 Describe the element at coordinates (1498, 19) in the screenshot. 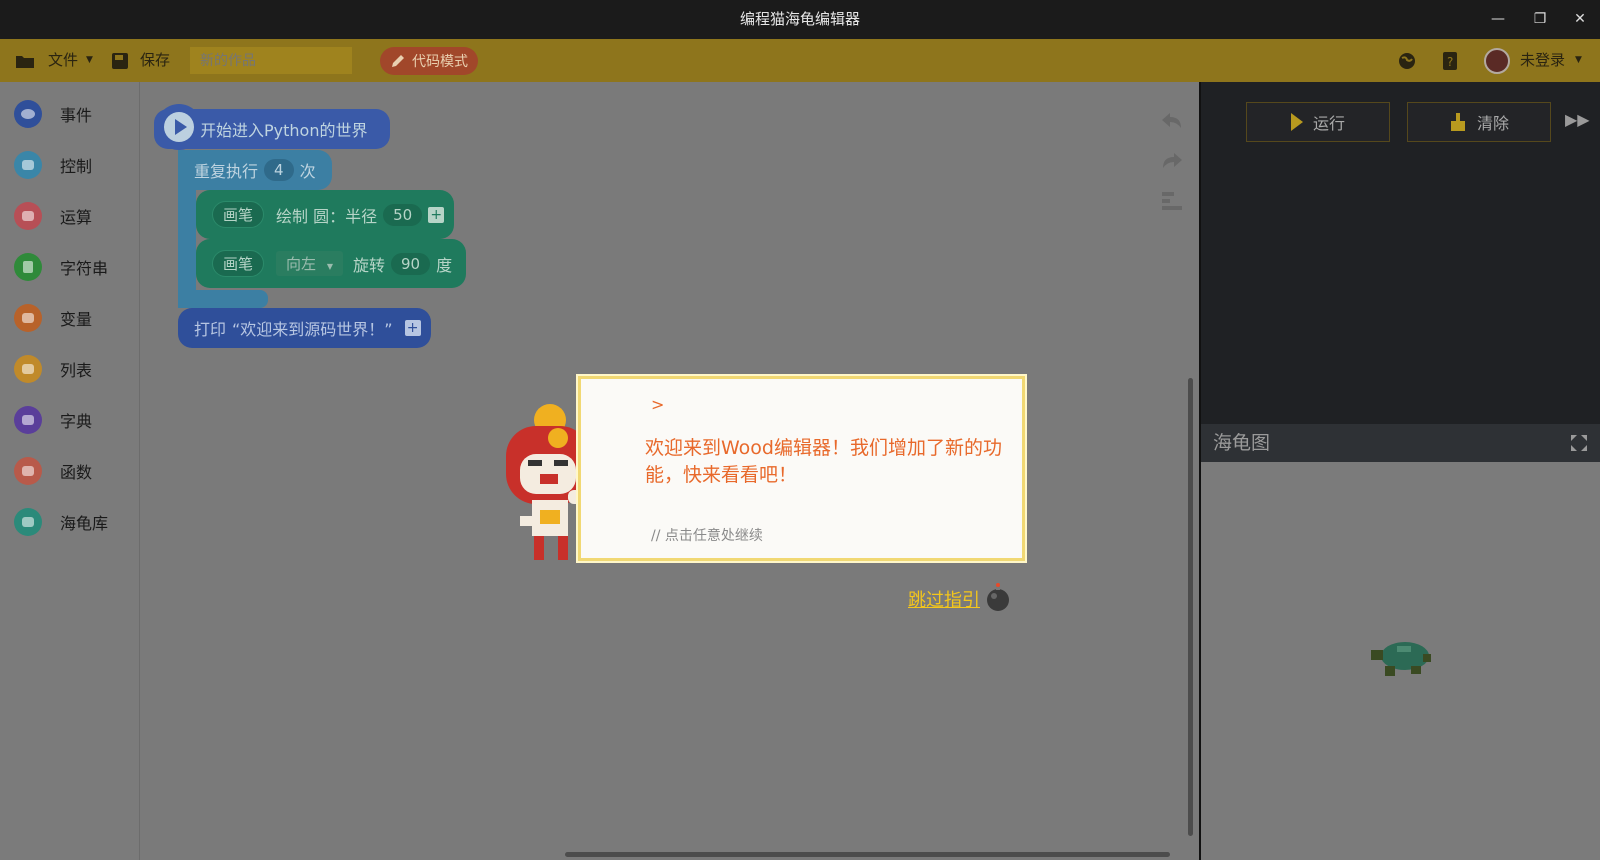

I see `minimize-button: —` at that location.